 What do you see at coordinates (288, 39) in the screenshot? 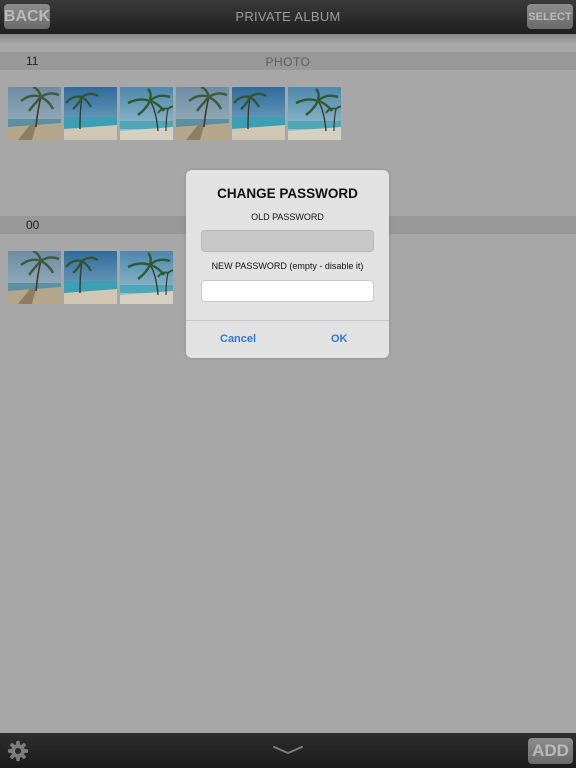
I see `top-bar-shadow` at bounding box center [288, 39].